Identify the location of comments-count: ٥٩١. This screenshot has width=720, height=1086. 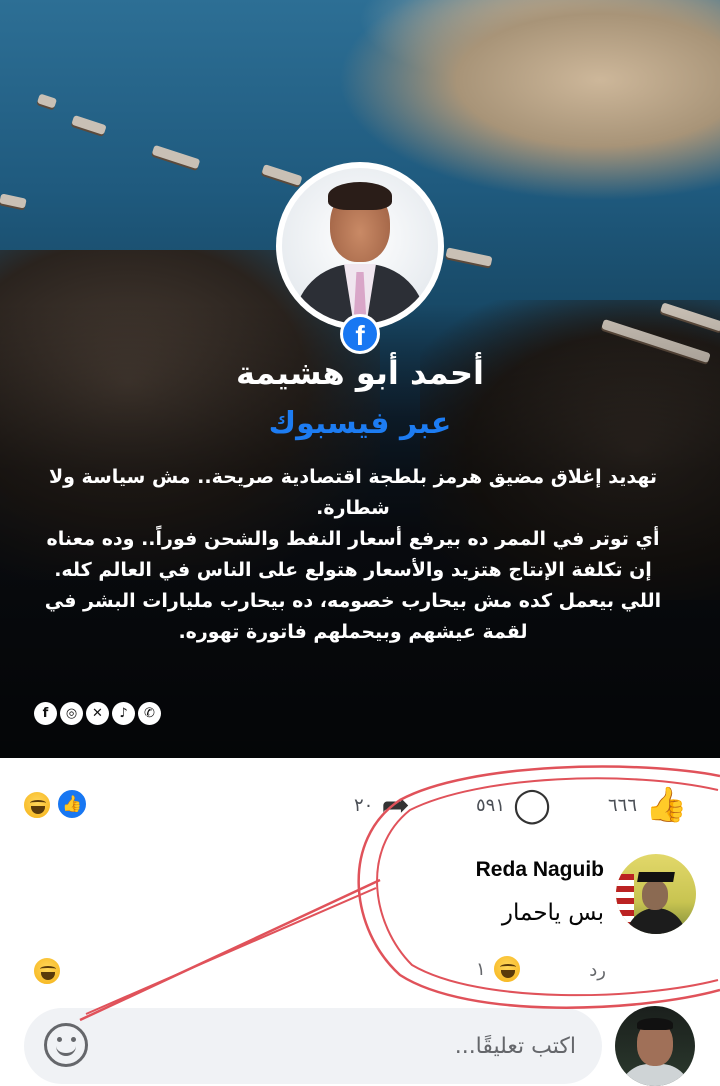
(491, 805).